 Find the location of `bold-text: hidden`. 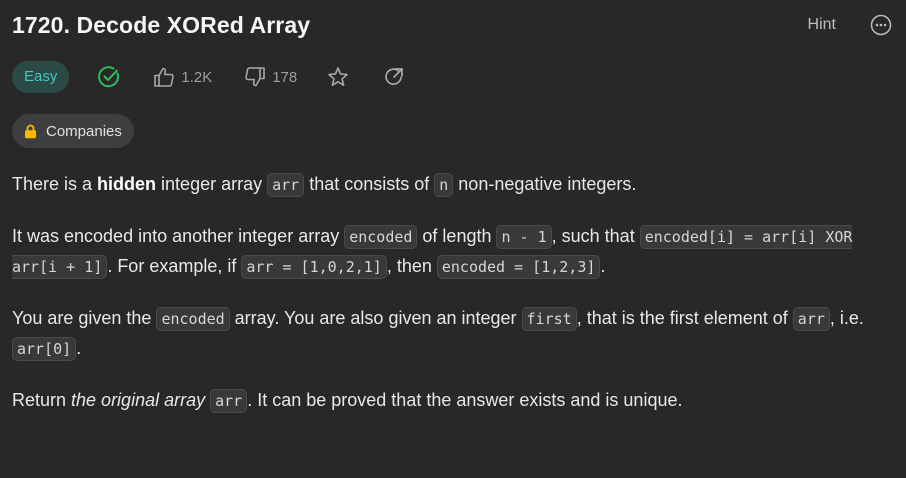

bold-text: hidden is located at coordinates (127, 184).